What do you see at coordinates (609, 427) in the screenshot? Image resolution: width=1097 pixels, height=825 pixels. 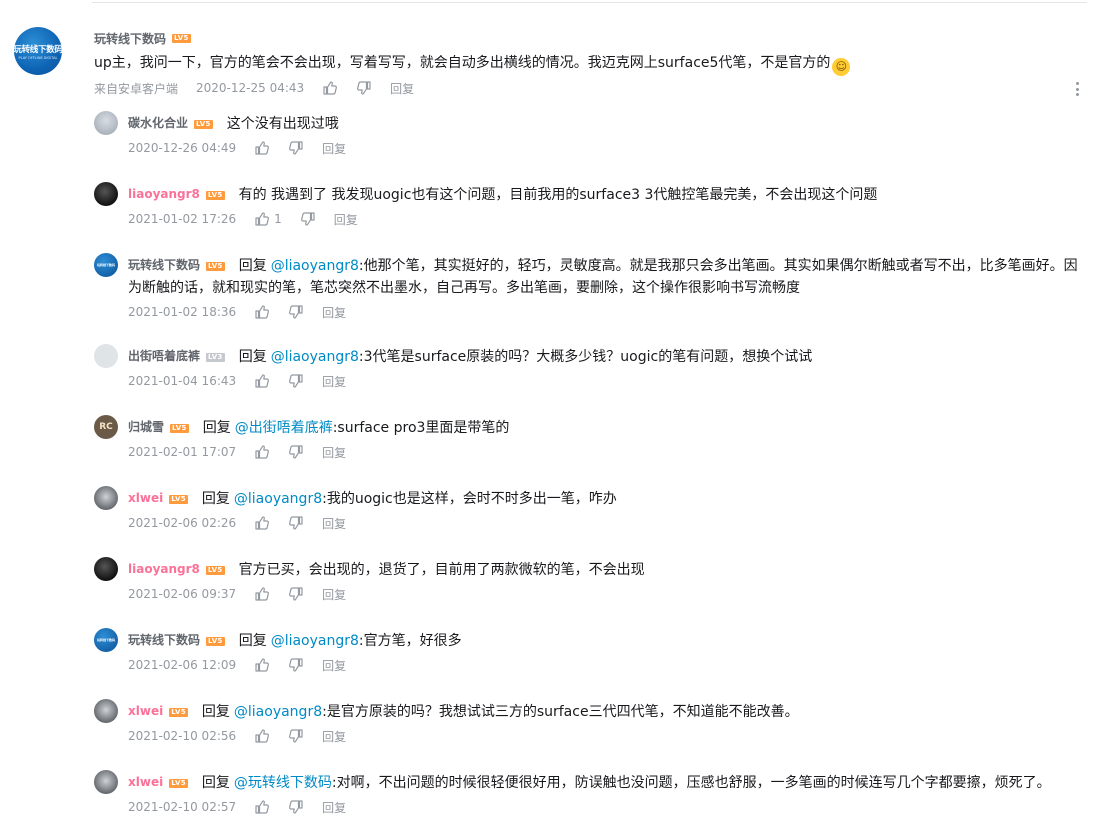 I see `reply-content: 归城雪 LV5 回复 @出街唔着底裤:surface pro3里面是带笔的` at bounding box center [609, 427].